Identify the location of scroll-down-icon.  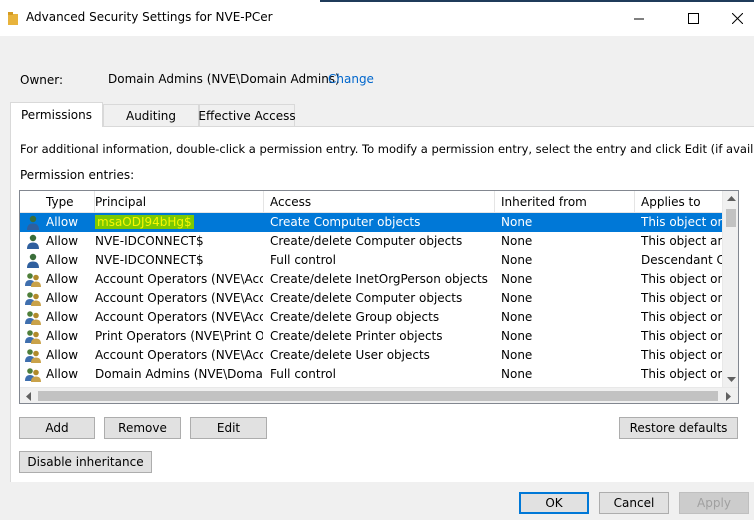
(731, 380).